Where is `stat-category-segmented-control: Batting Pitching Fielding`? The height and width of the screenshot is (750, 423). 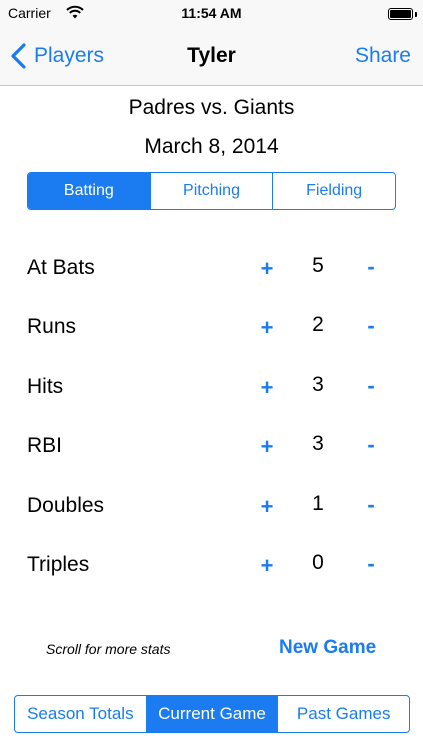 stat-category-segmented-control: Batting Pitching Fielding is located at coordinates (211, 191).